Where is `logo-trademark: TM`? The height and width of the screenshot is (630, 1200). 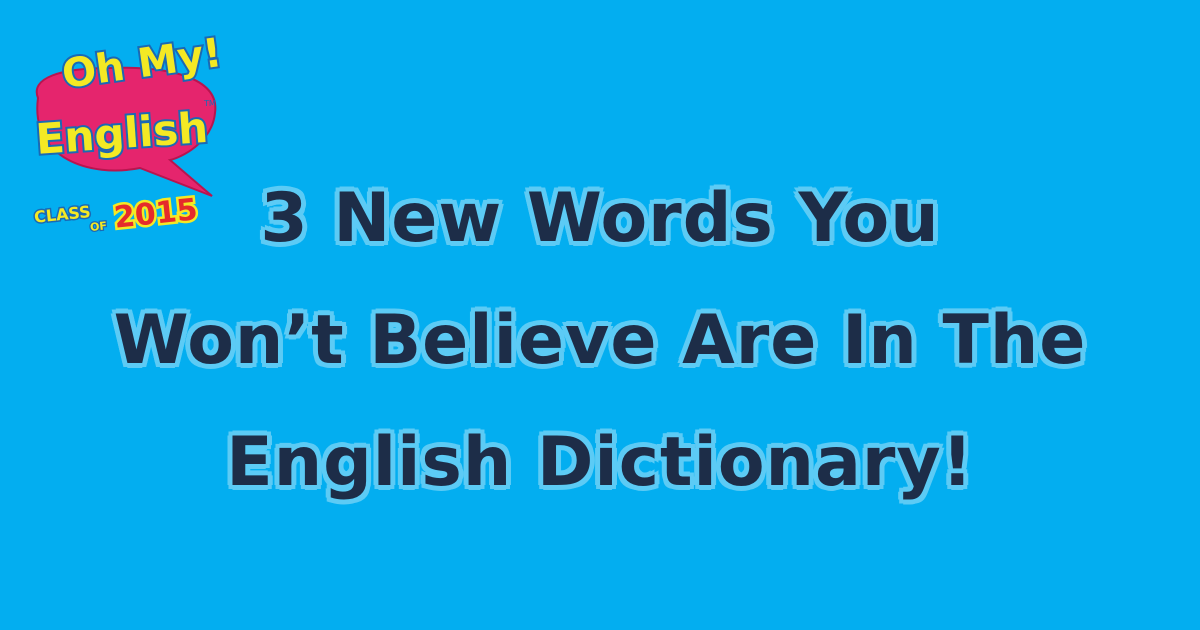 logo-trademark: TM is located at coordinates (209, 103).